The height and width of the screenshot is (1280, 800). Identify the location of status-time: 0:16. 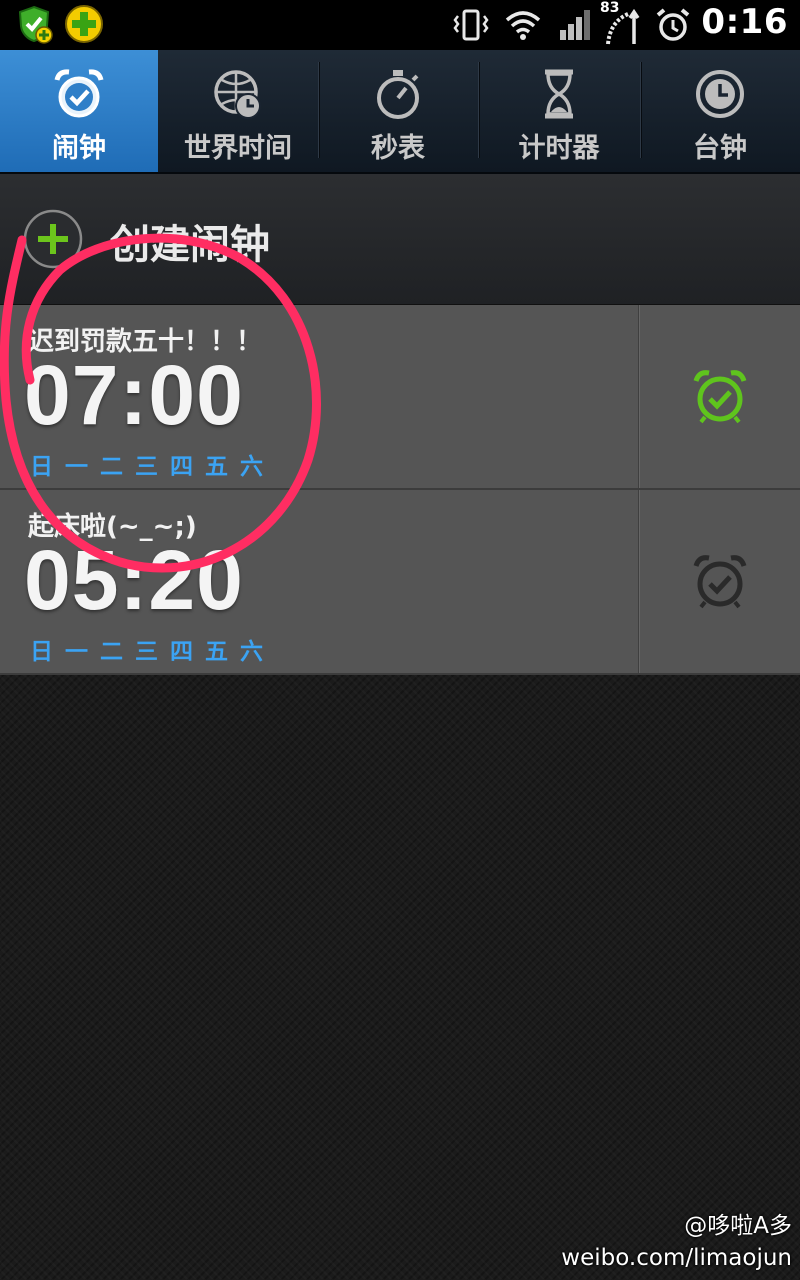
(744, 22).